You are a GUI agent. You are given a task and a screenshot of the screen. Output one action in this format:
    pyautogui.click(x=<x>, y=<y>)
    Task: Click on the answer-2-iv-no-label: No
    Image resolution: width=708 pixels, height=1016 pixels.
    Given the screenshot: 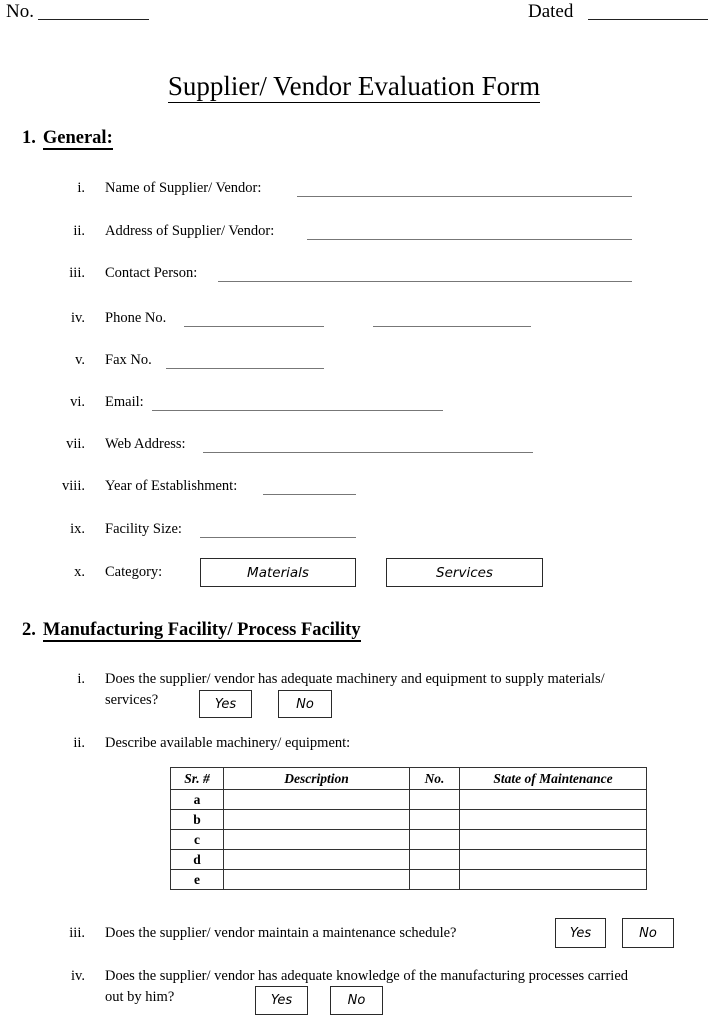 What is the action you would take?
    pyautogui.click(x=356, y=1000)
    